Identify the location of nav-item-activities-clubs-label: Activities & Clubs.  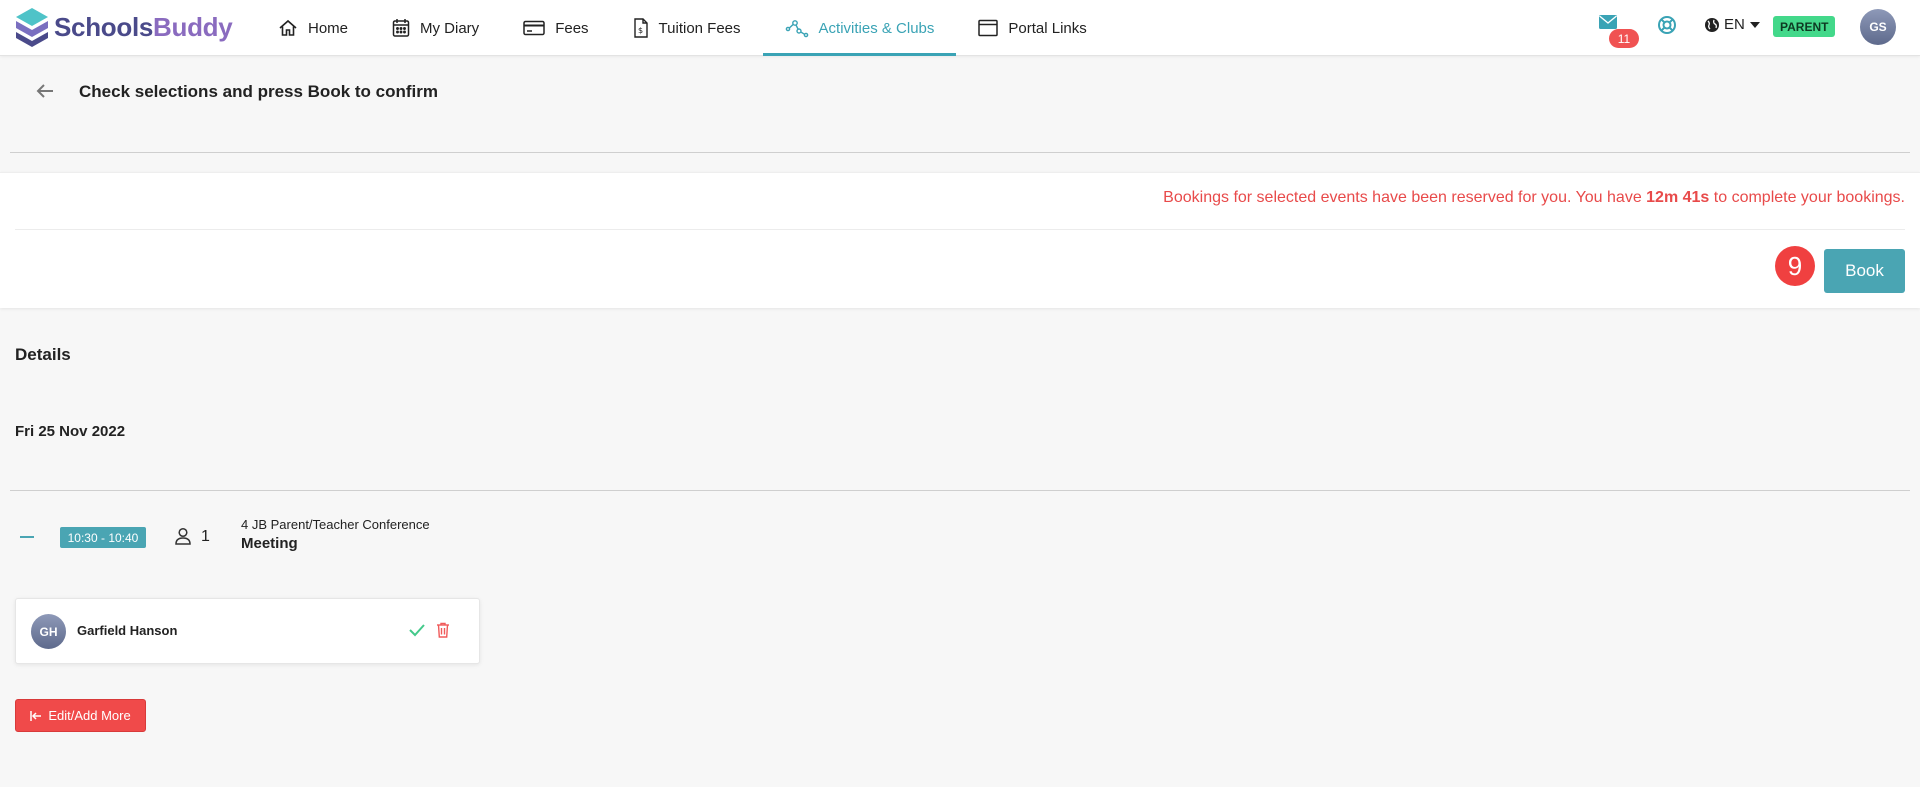
(876, 28).